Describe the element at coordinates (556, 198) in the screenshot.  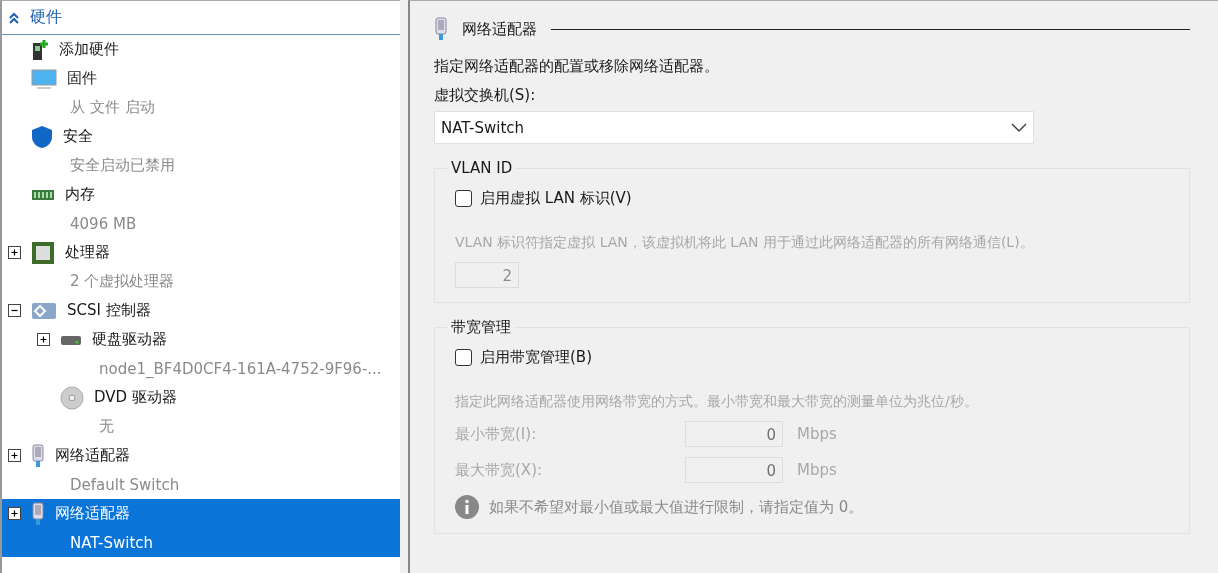
I see `checkbox-label: 启用虚拟 LAN 标识(V)` at that location.